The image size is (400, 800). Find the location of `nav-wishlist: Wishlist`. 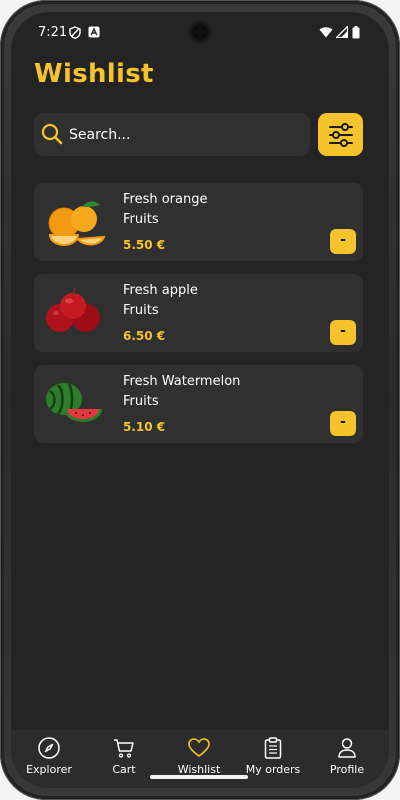

nav-wishlist: Wishlist is located at coordinates (199, 756).